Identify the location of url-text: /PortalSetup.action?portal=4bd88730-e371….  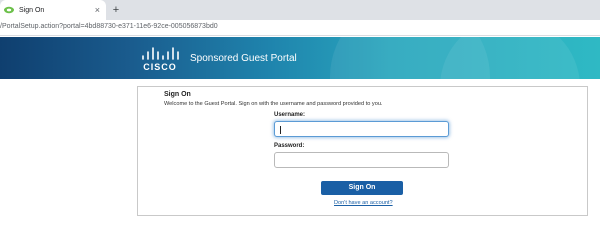
(109, 26).